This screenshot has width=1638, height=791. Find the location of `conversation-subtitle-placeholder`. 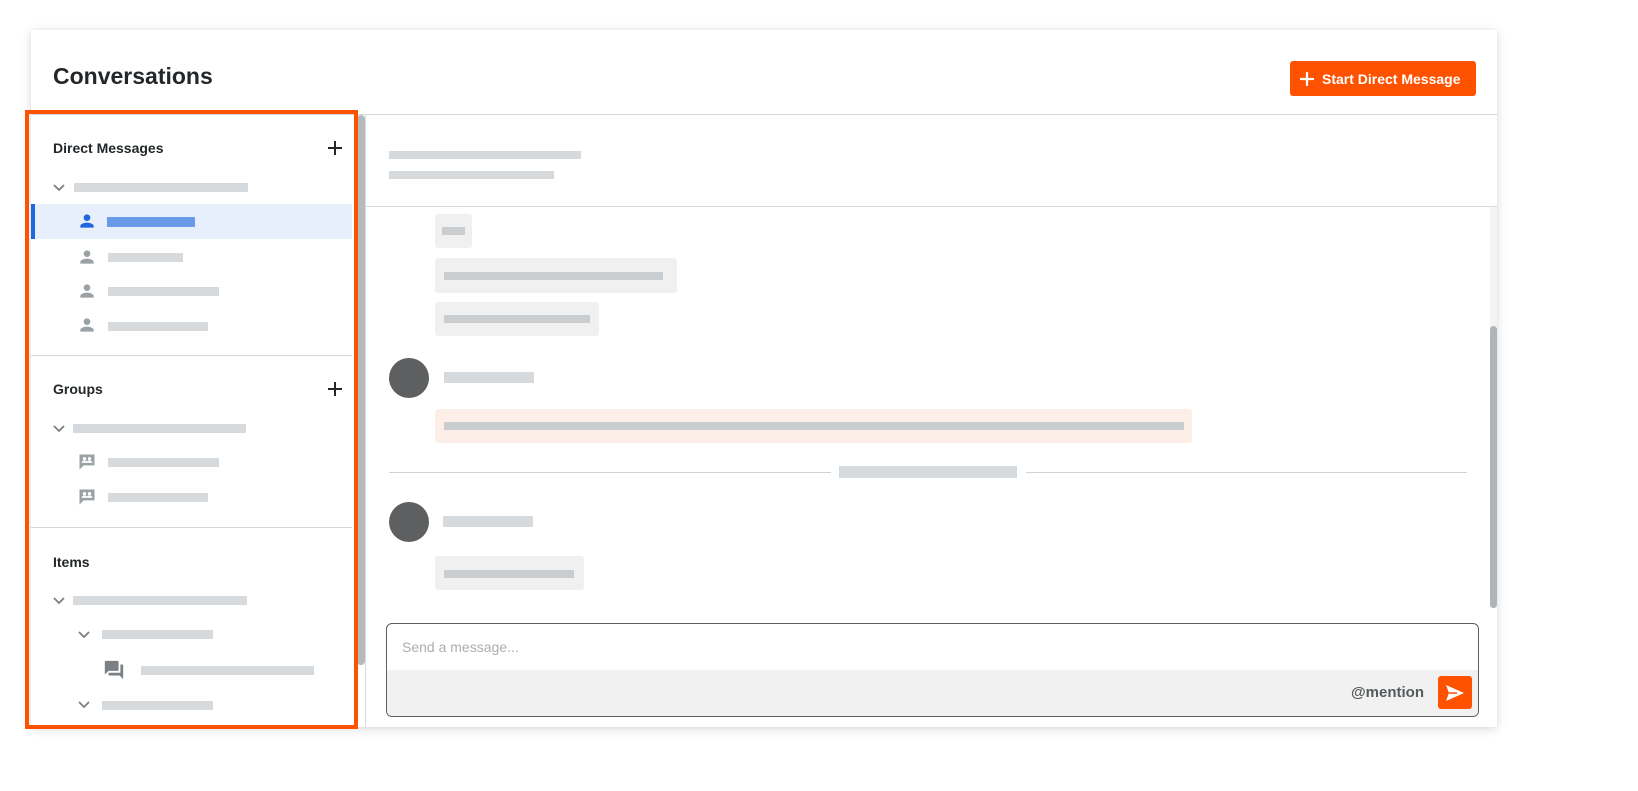

conversation-subtitle-placeholder is located at coordinates (471, 175).